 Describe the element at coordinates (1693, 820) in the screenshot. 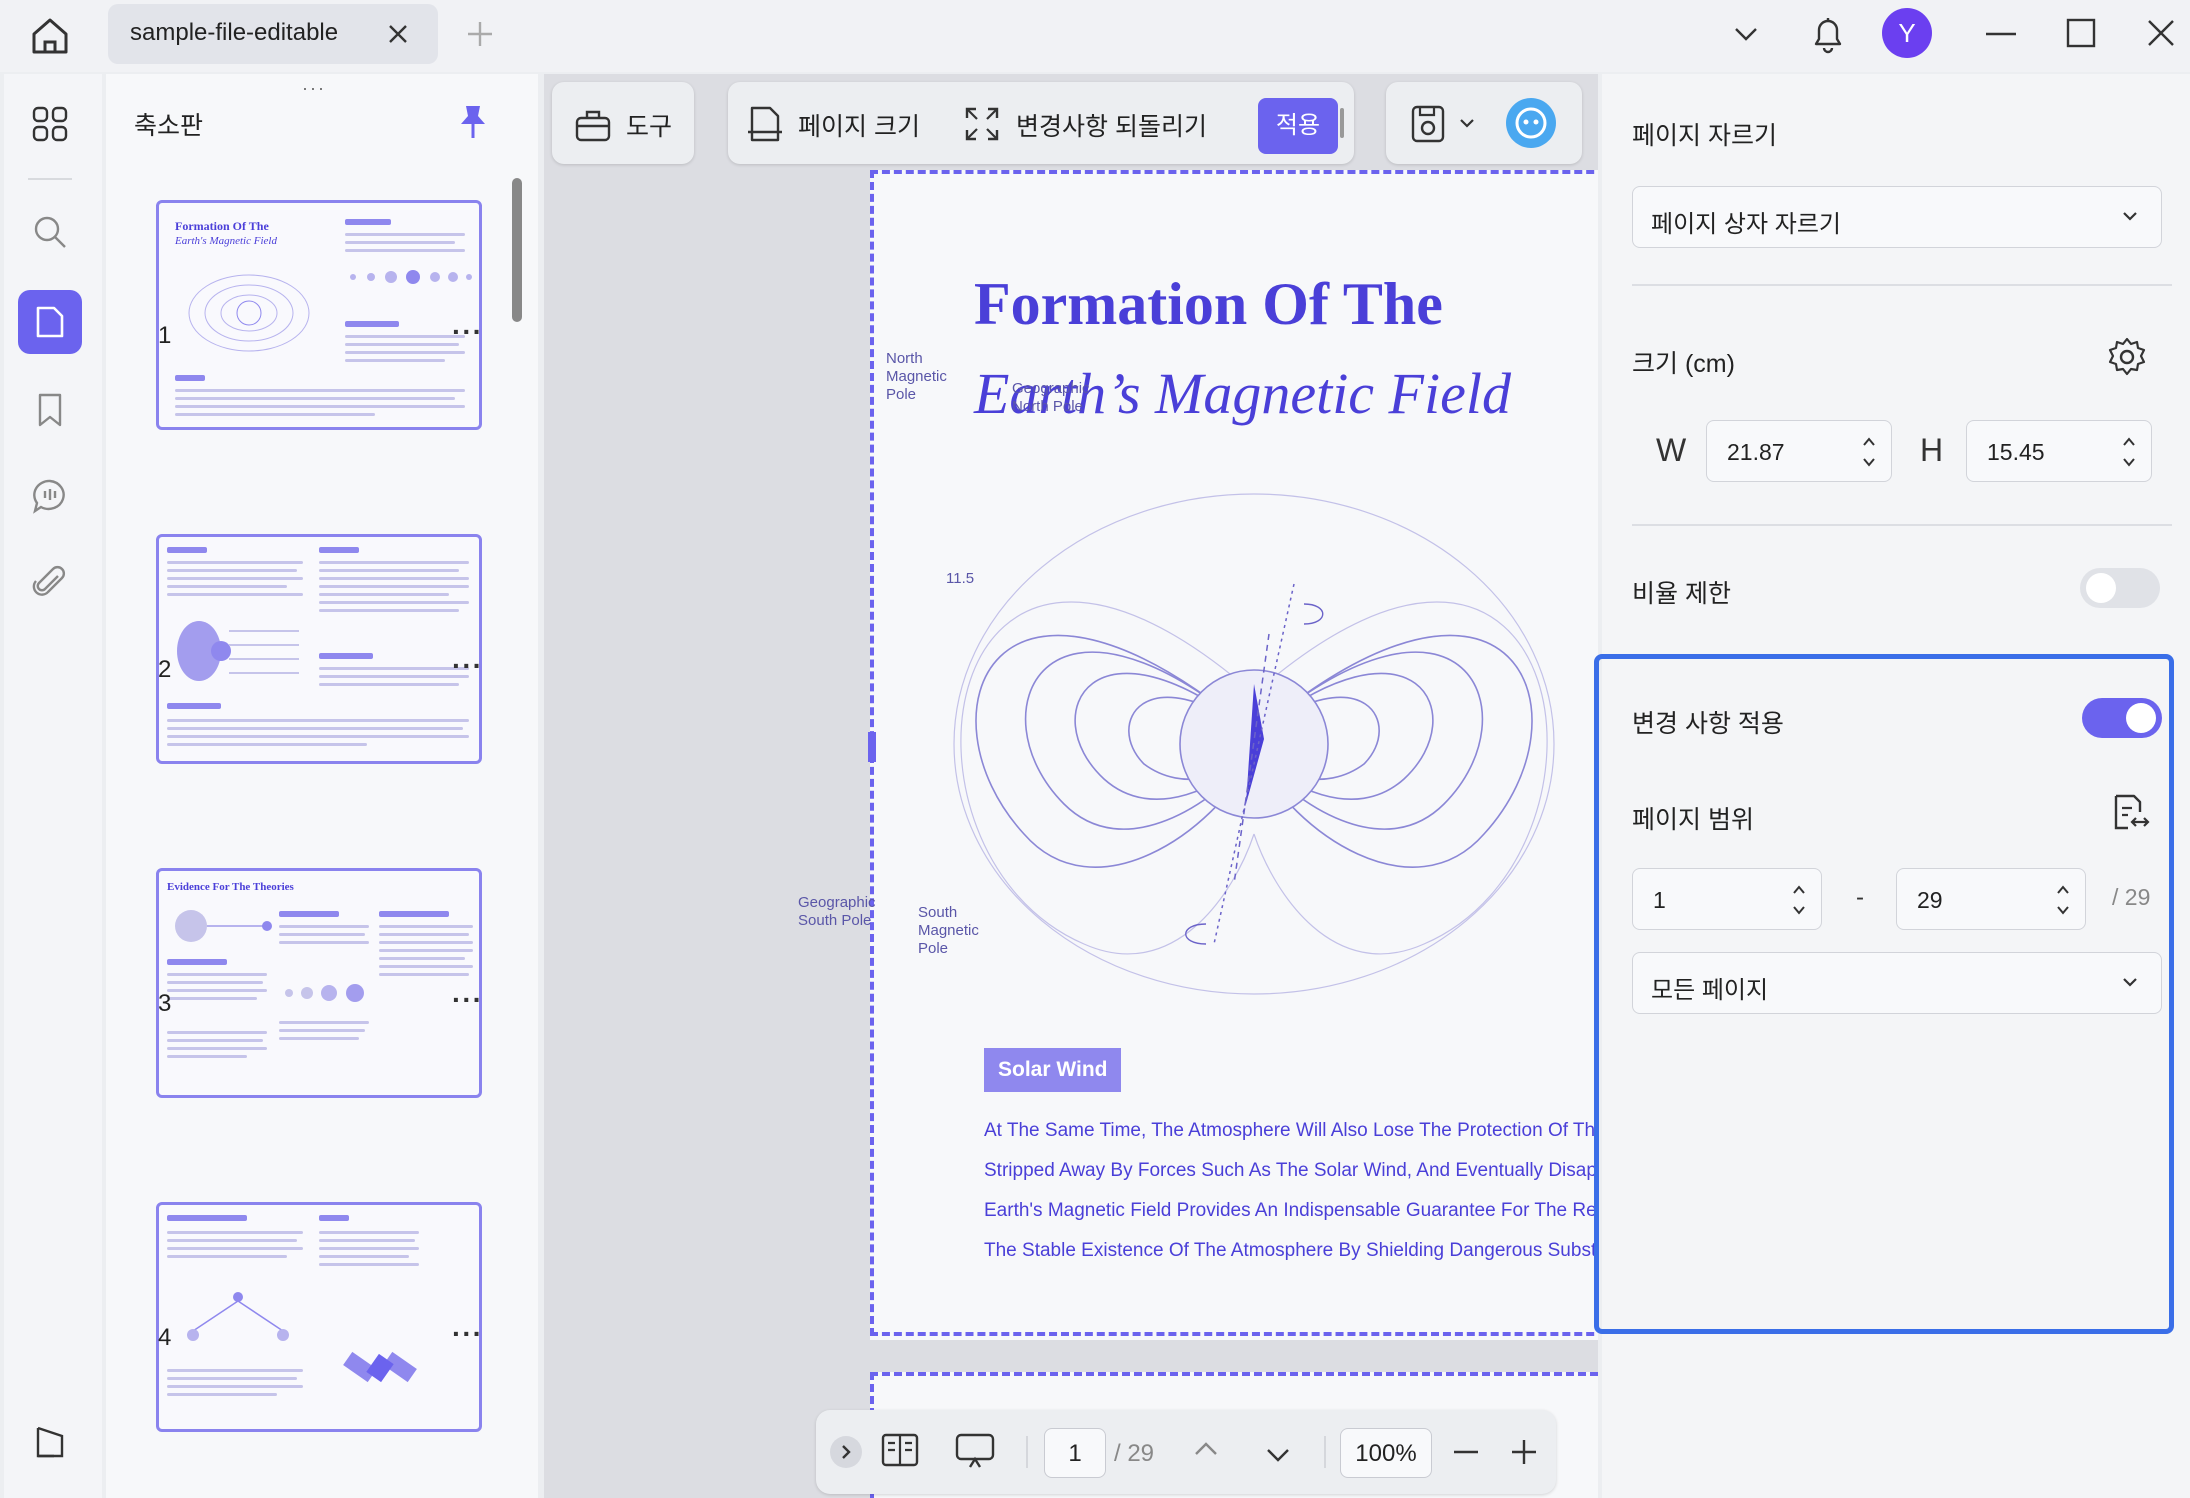

I see `page-range-label: 페이지 범위` at that location.